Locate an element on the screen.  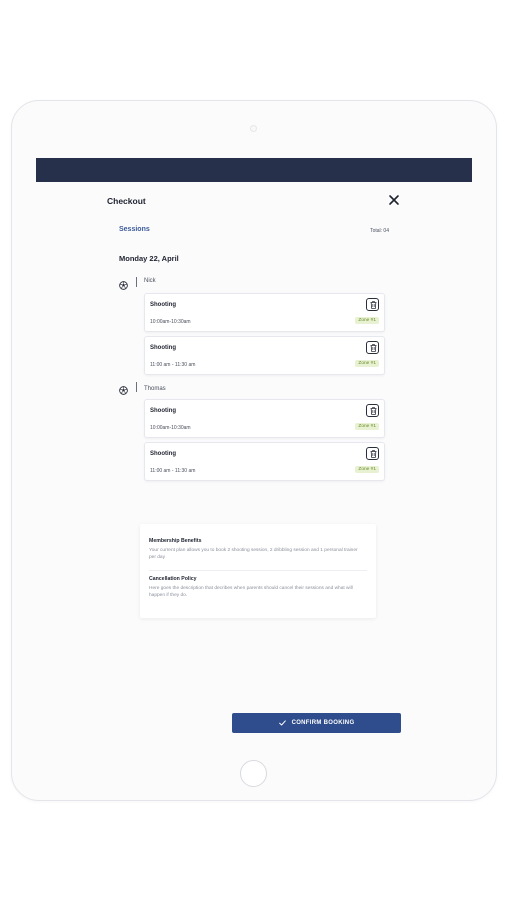
session-date: Monday 22, April is located at coordinates (149, 258).